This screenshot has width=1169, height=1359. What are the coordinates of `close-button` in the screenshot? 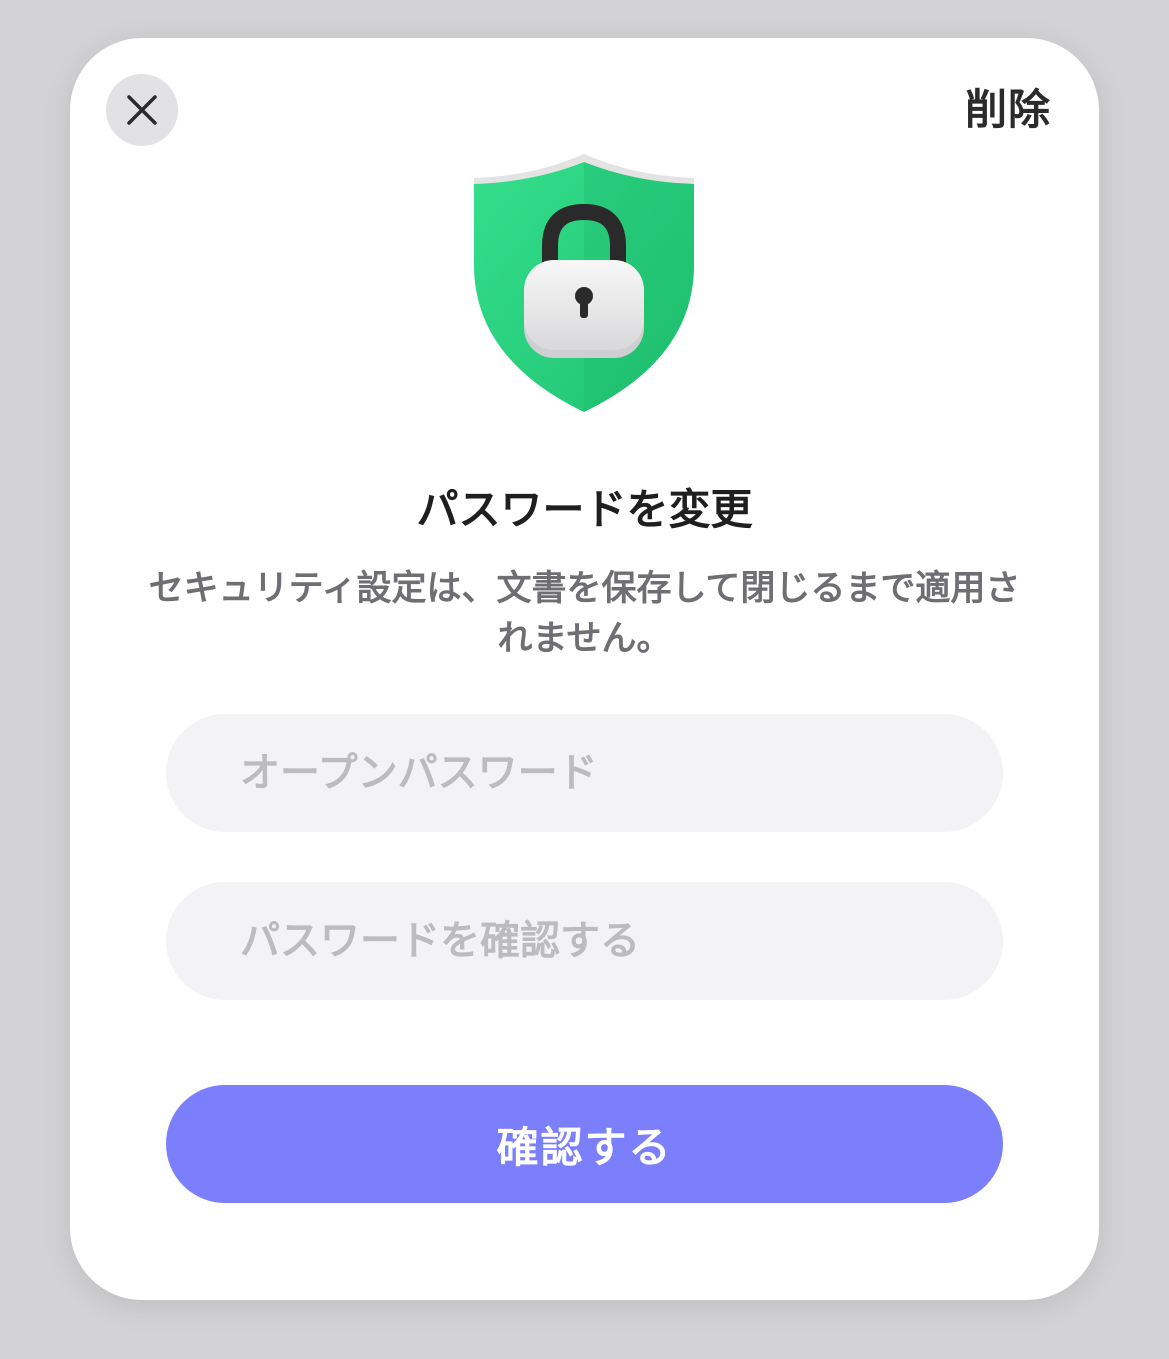 It's located at (142, 110).